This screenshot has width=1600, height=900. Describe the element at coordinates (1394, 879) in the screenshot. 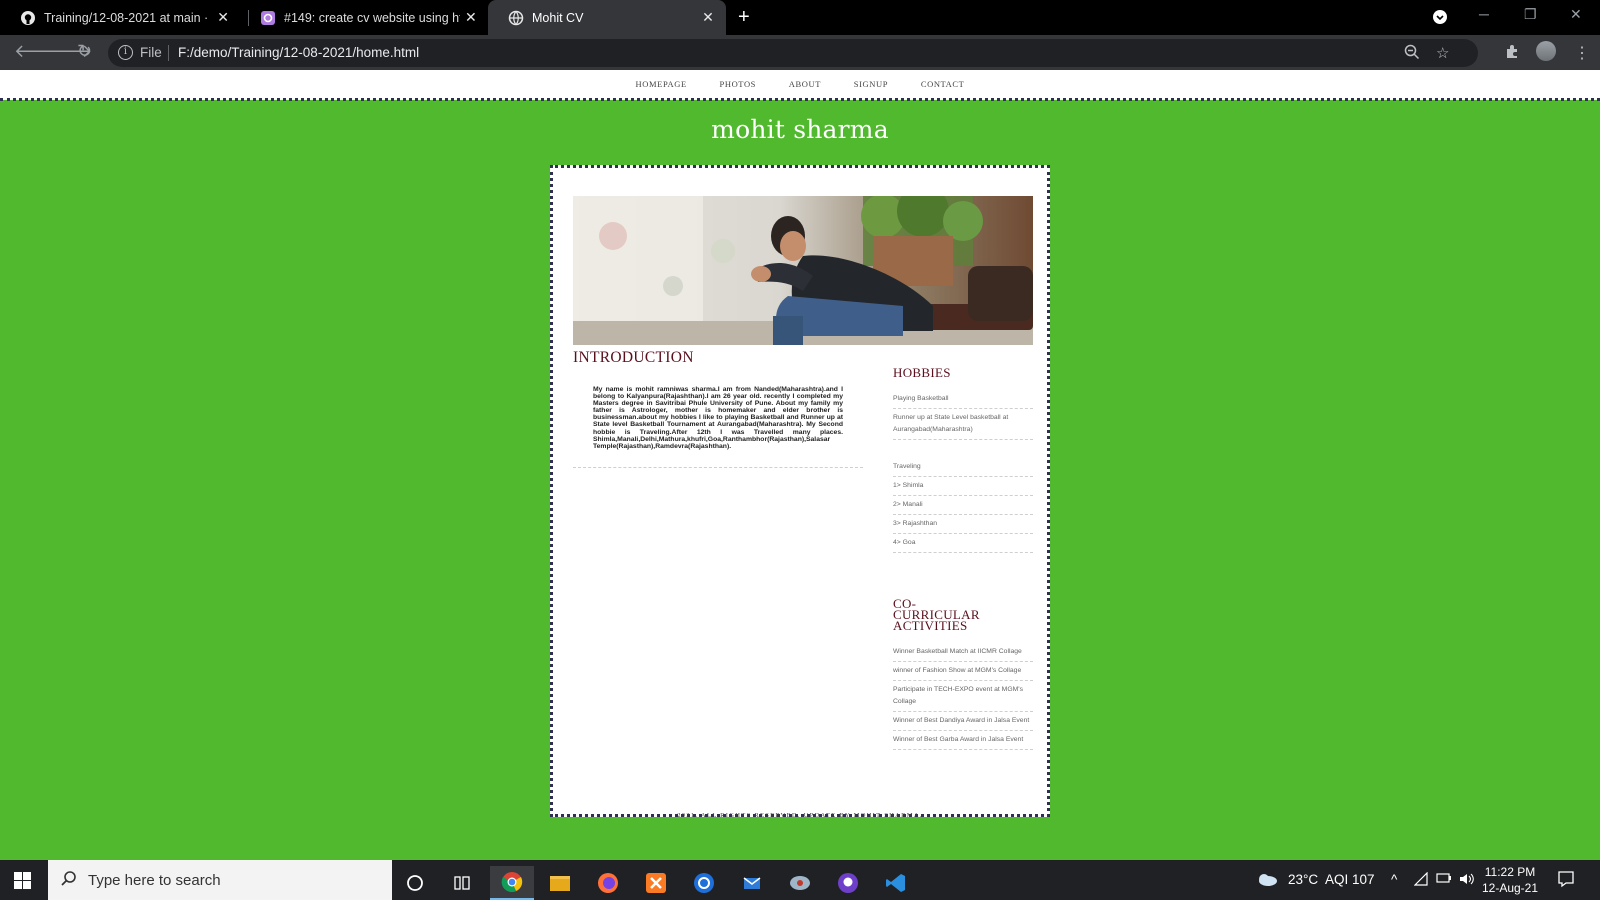

I see `chevron-up-icon: ^` at that location.